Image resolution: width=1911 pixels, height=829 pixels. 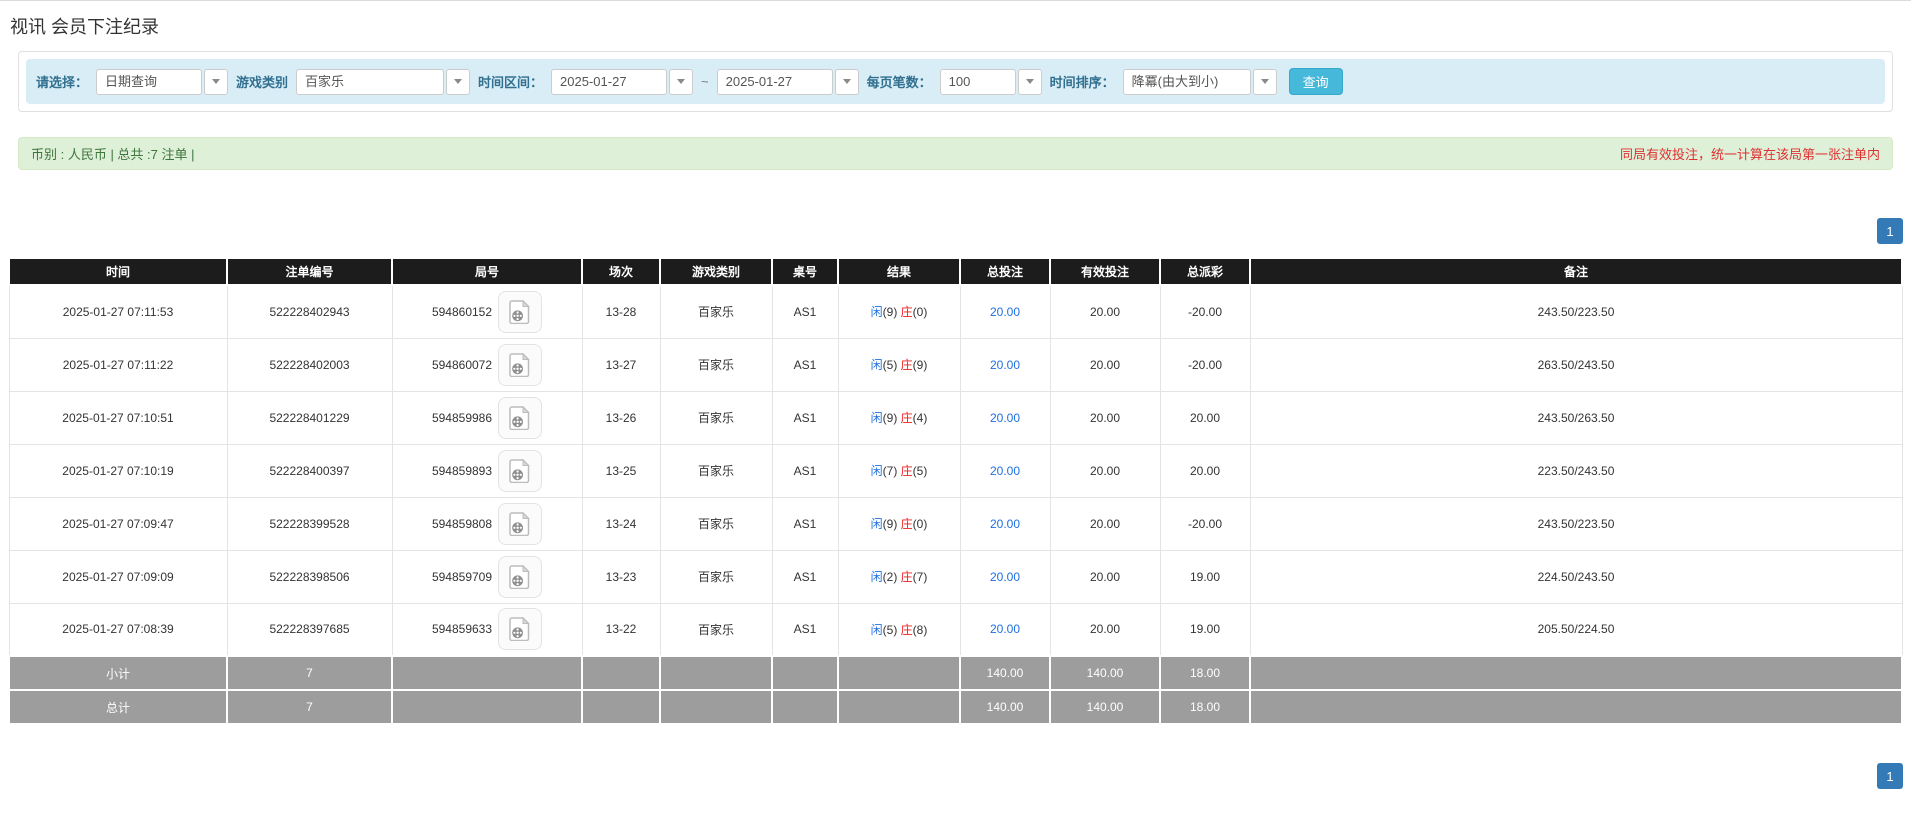 What do you see at coordinates (118, 364) in the screenshot?
I see `bet-time-cell: 2025-01-27 07:11:22` at bounding box center [118, 364].